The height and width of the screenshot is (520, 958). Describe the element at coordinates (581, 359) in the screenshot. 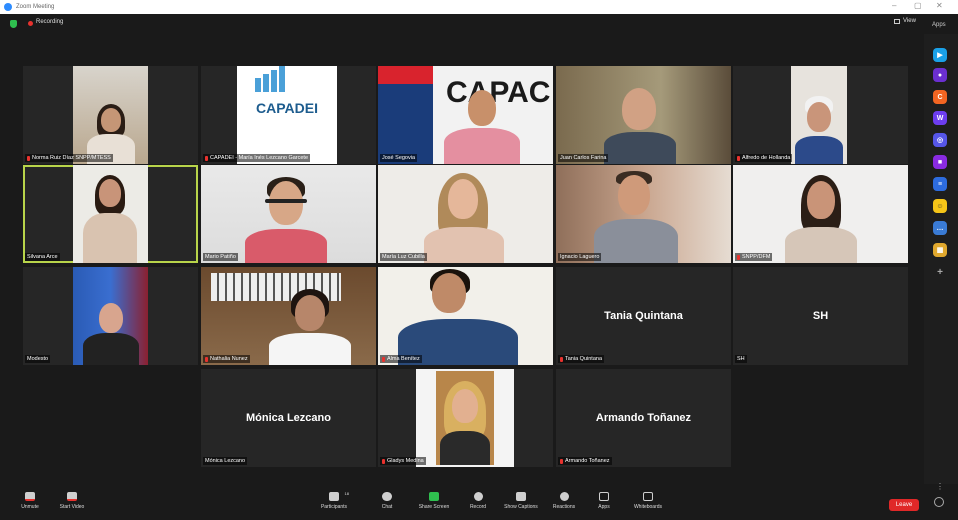

I see `participant-name: Tania Quintana` at that location.